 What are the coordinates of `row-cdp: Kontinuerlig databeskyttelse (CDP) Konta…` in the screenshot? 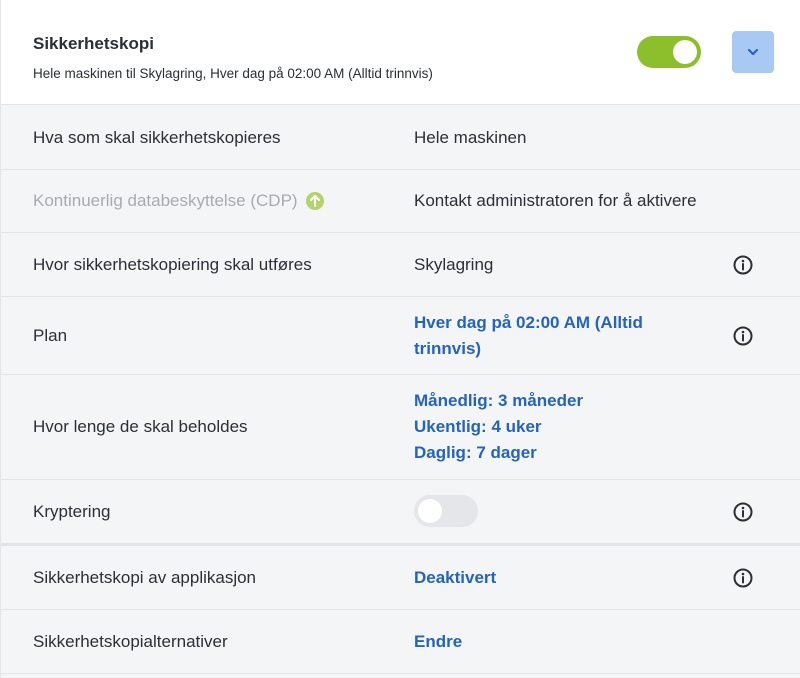 It's located at (400, 201).